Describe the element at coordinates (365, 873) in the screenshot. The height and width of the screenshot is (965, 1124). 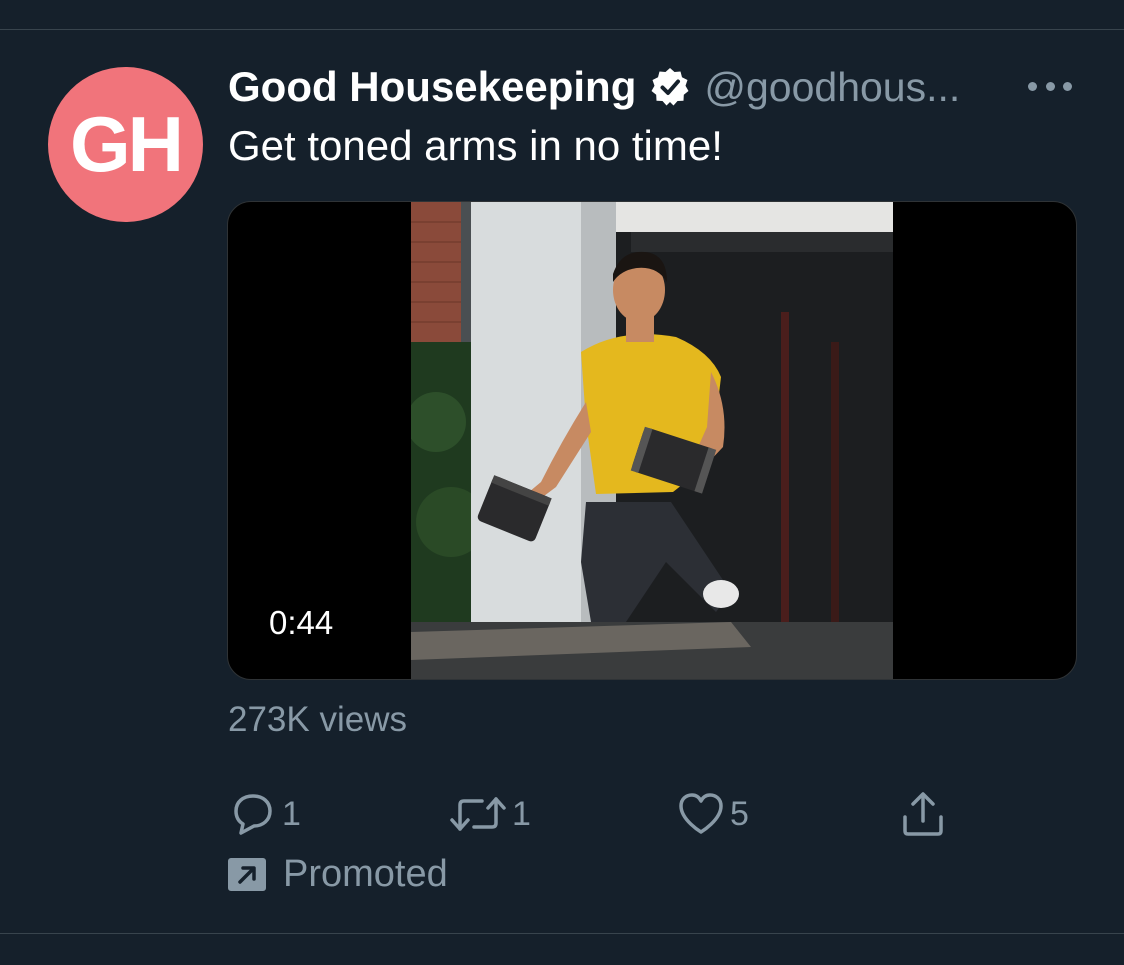
I see `promoted-text: Promoted` at that location.